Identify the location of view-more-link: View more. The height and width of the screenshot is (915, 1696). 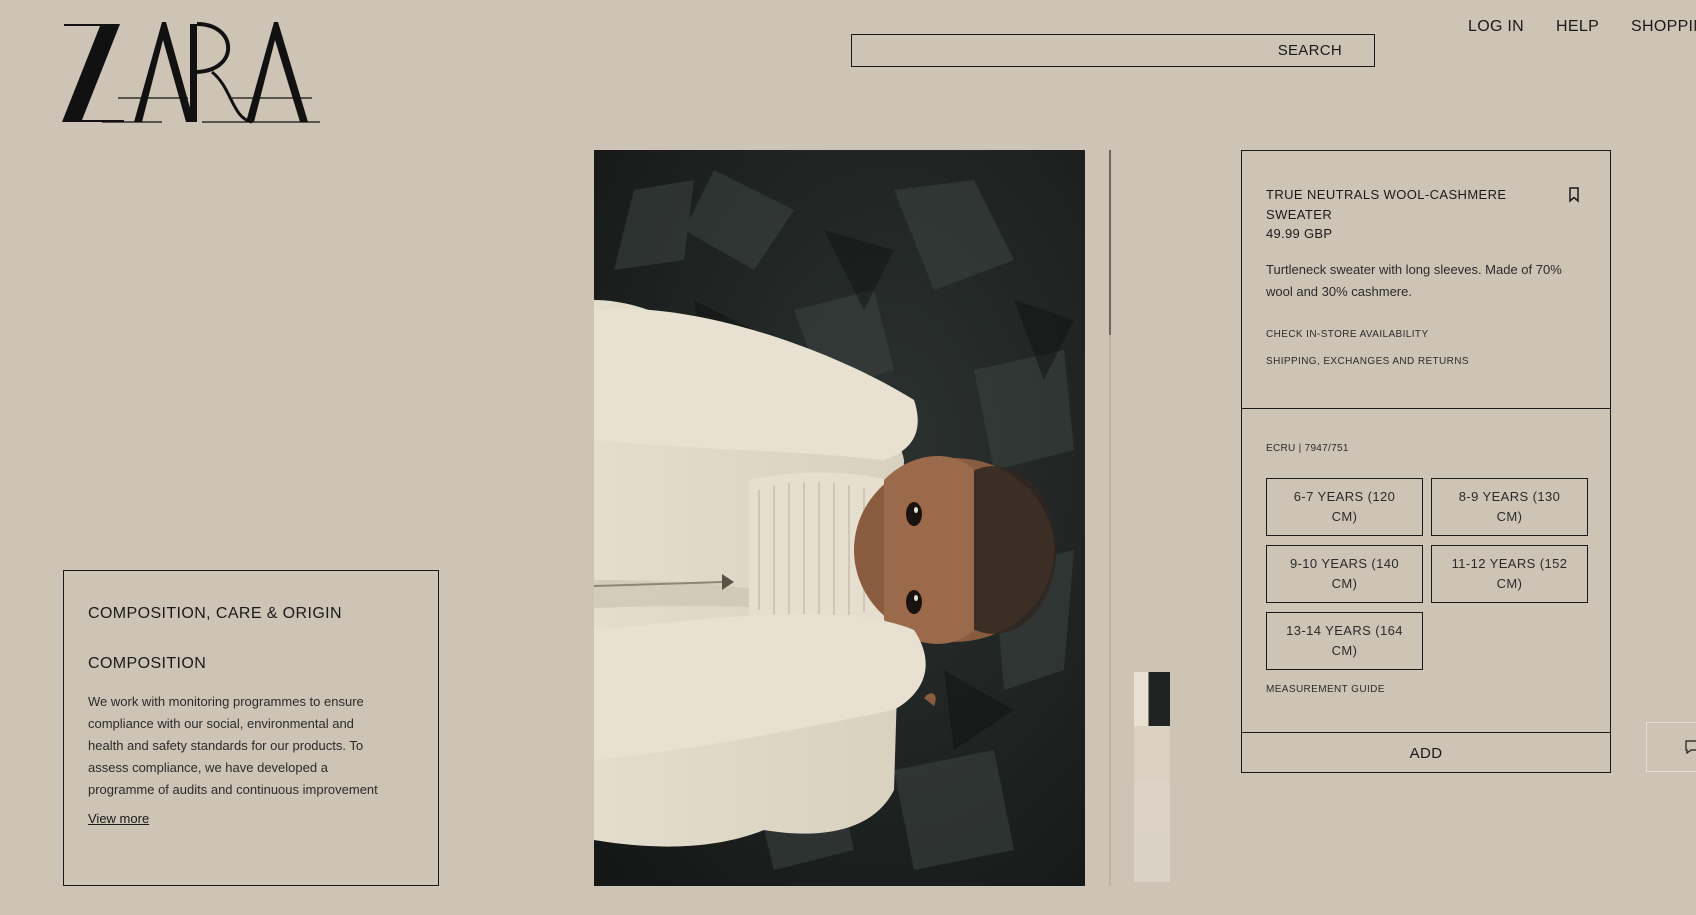
(118, 818).